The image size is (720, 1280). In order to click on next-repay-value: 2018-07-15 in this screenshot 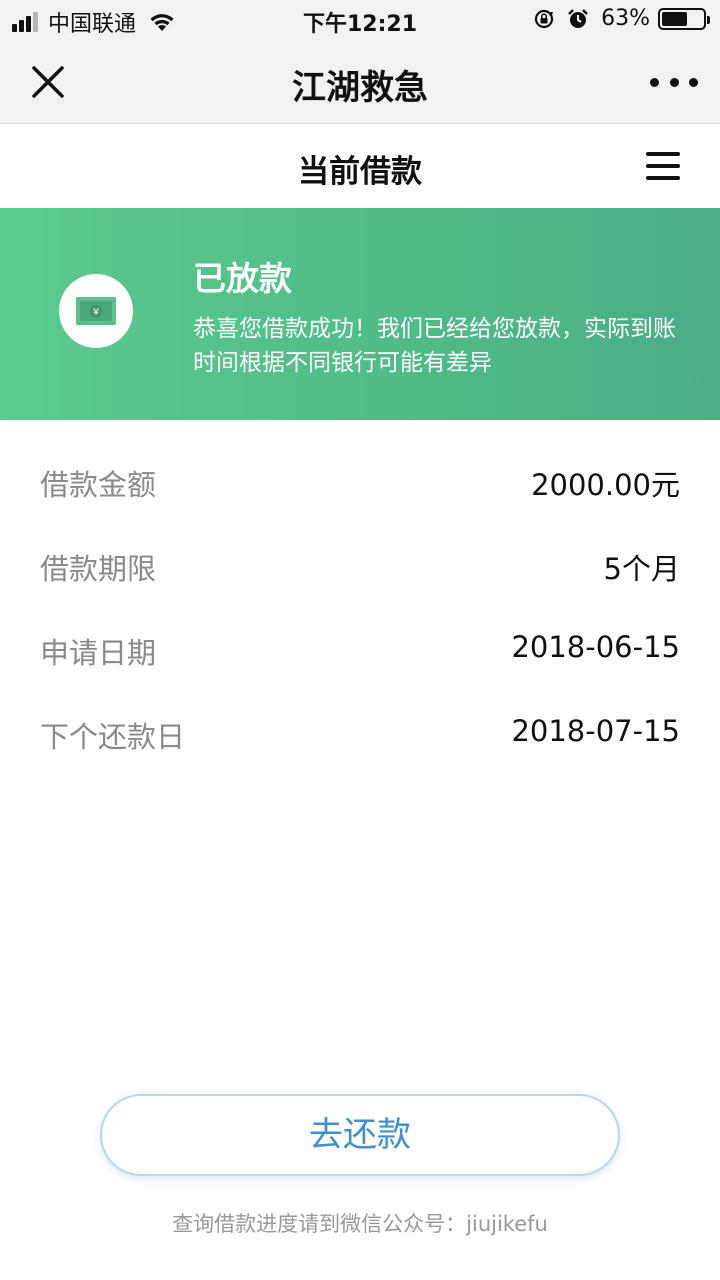, I will do `click(595, 731)`.